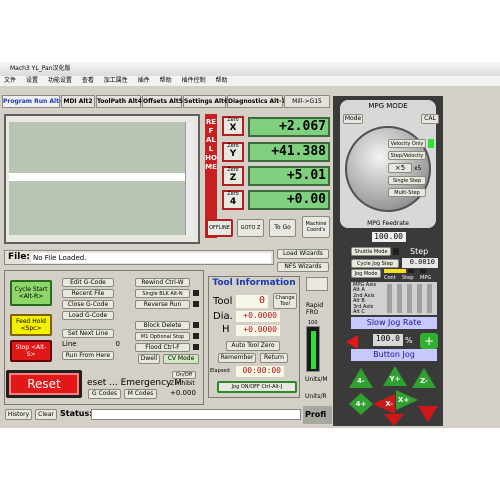 This screenshot has height=500, width=500. Describe the element at coordinates (140, 394) in the screenshot. I see `mcodes-button: M Codes` at that location.